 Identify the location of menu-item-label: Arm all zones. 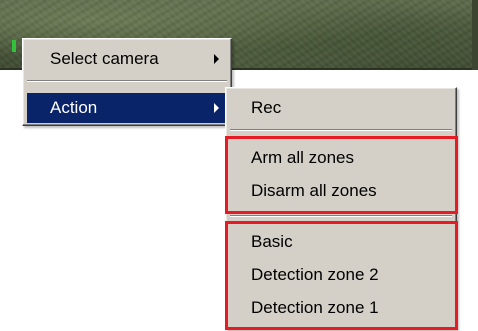
(302, 157).